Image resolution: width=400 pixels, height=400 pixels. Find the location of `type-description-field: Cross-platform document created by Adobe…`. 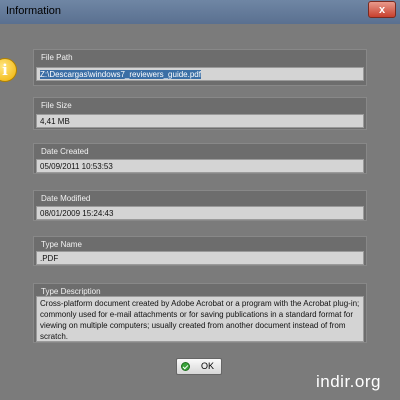

type-description-field: Cross-platform document created by Adobe… is located at coordinates (200, 319).